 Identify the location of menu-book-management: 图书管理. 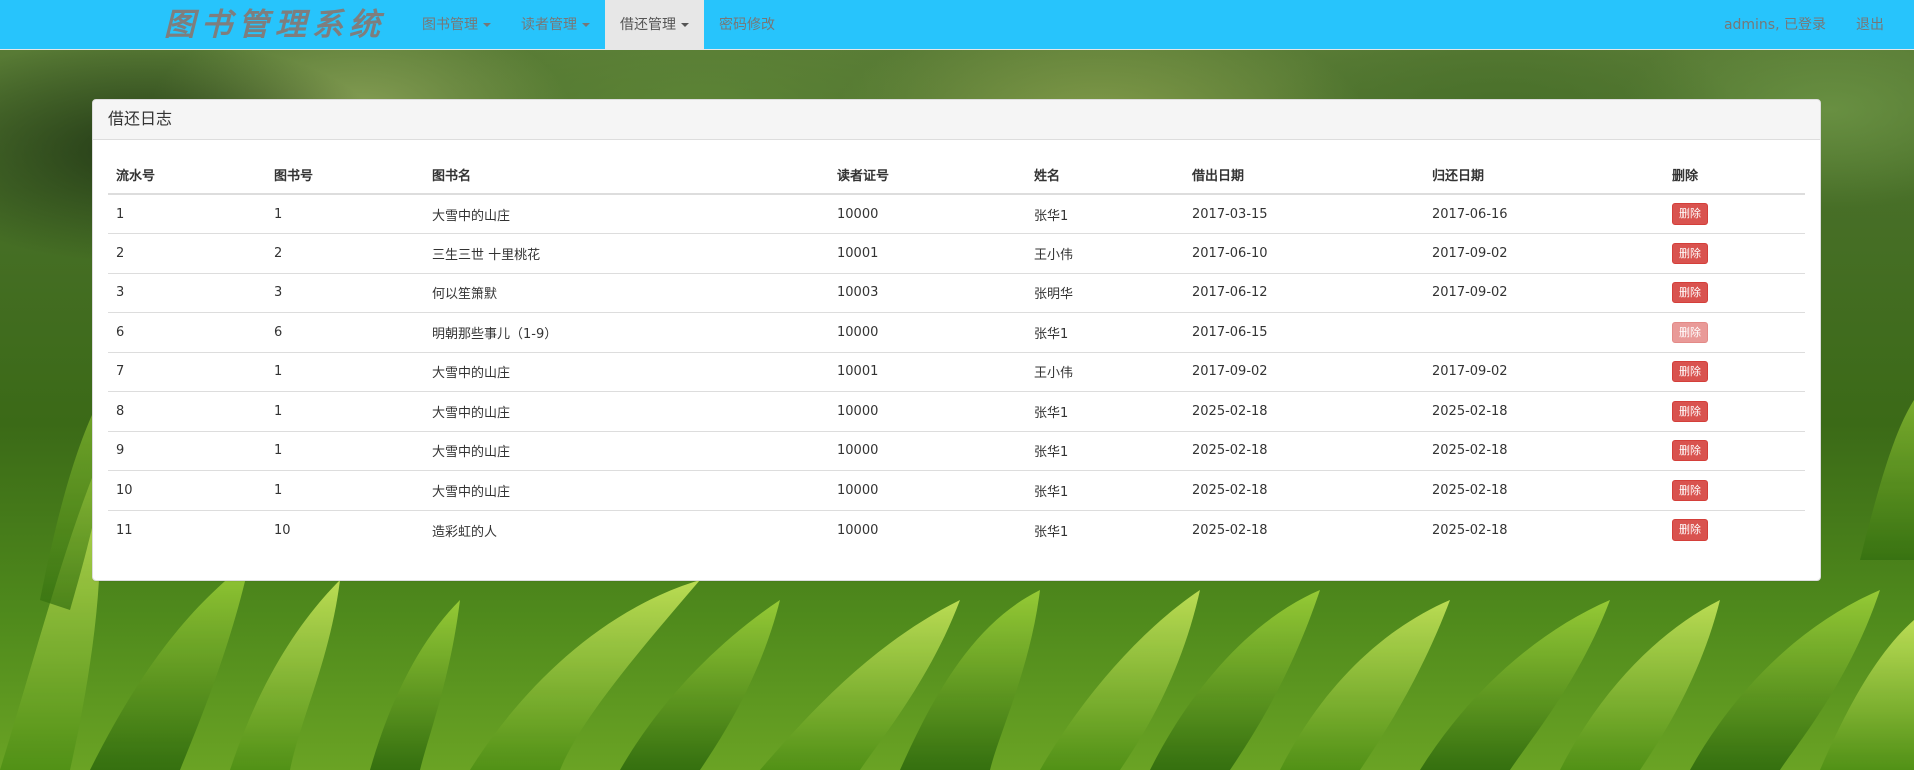
(456, 25).